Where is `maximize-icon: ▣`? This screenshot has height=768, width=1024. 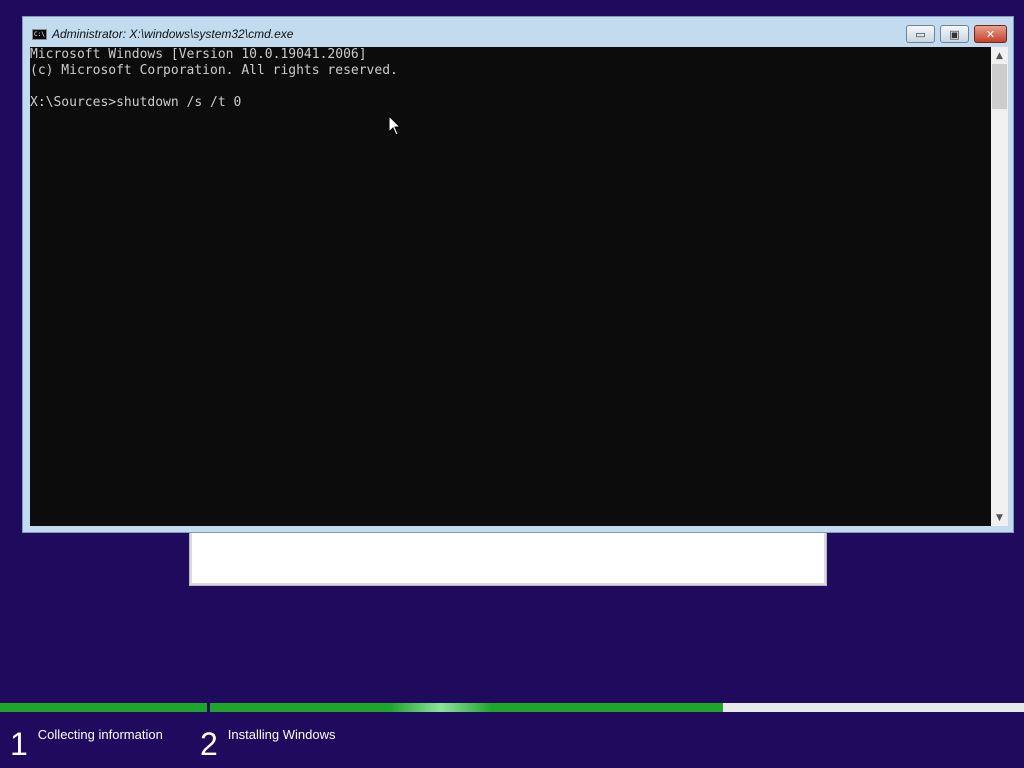
maximize-icon: ▣ is located at coordinates (954, 34).